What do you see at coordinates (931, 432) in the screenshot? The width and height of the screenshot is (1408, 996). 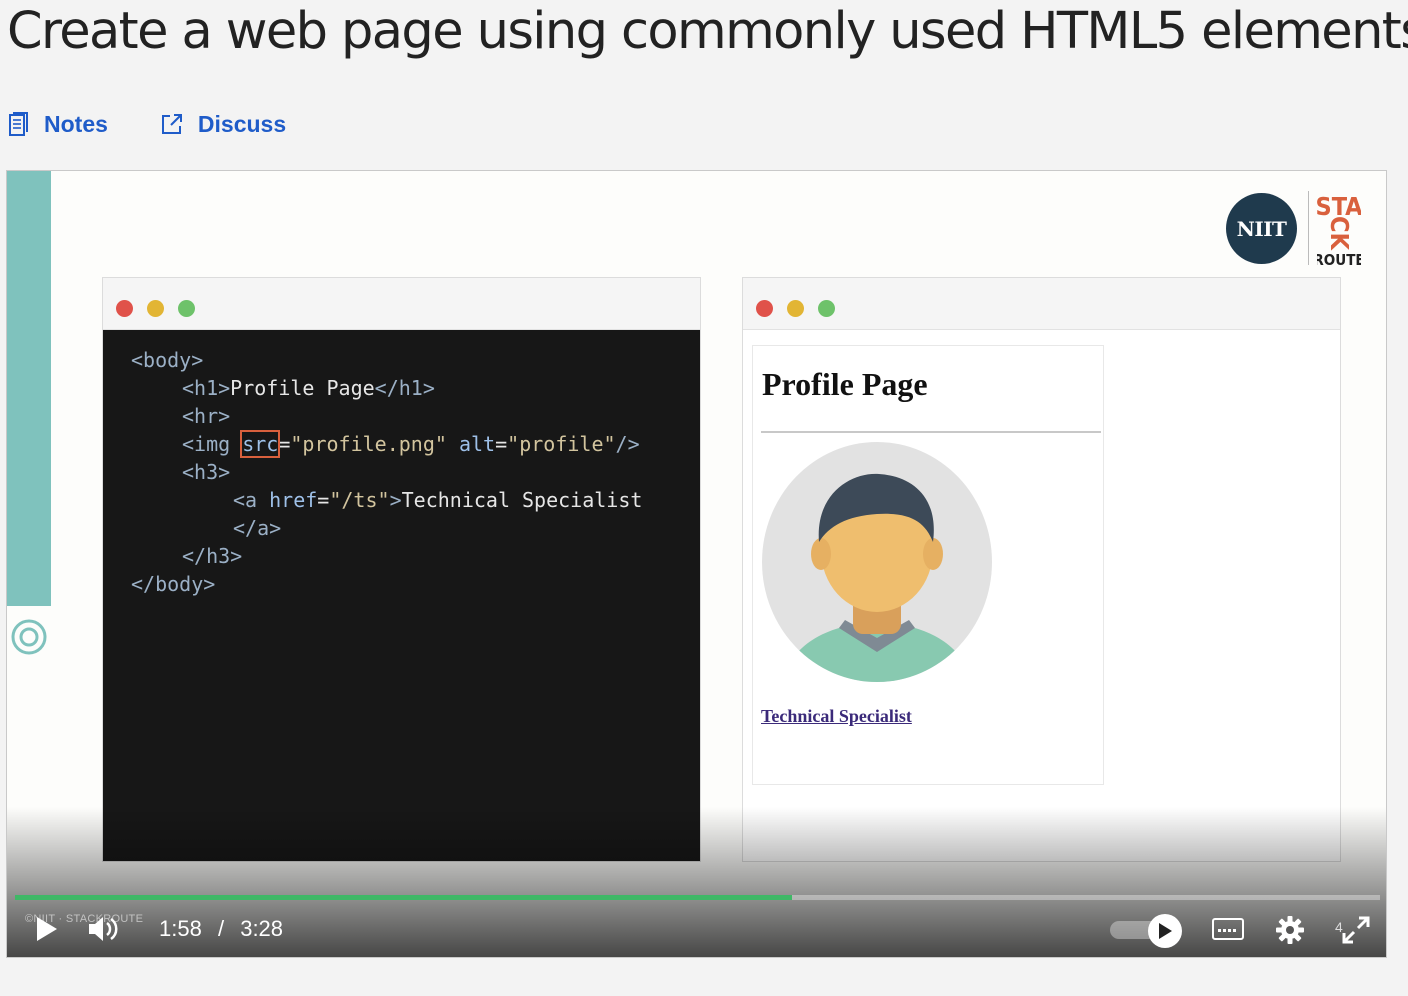 I see `preview-divider` at bounding box center [931, 432].